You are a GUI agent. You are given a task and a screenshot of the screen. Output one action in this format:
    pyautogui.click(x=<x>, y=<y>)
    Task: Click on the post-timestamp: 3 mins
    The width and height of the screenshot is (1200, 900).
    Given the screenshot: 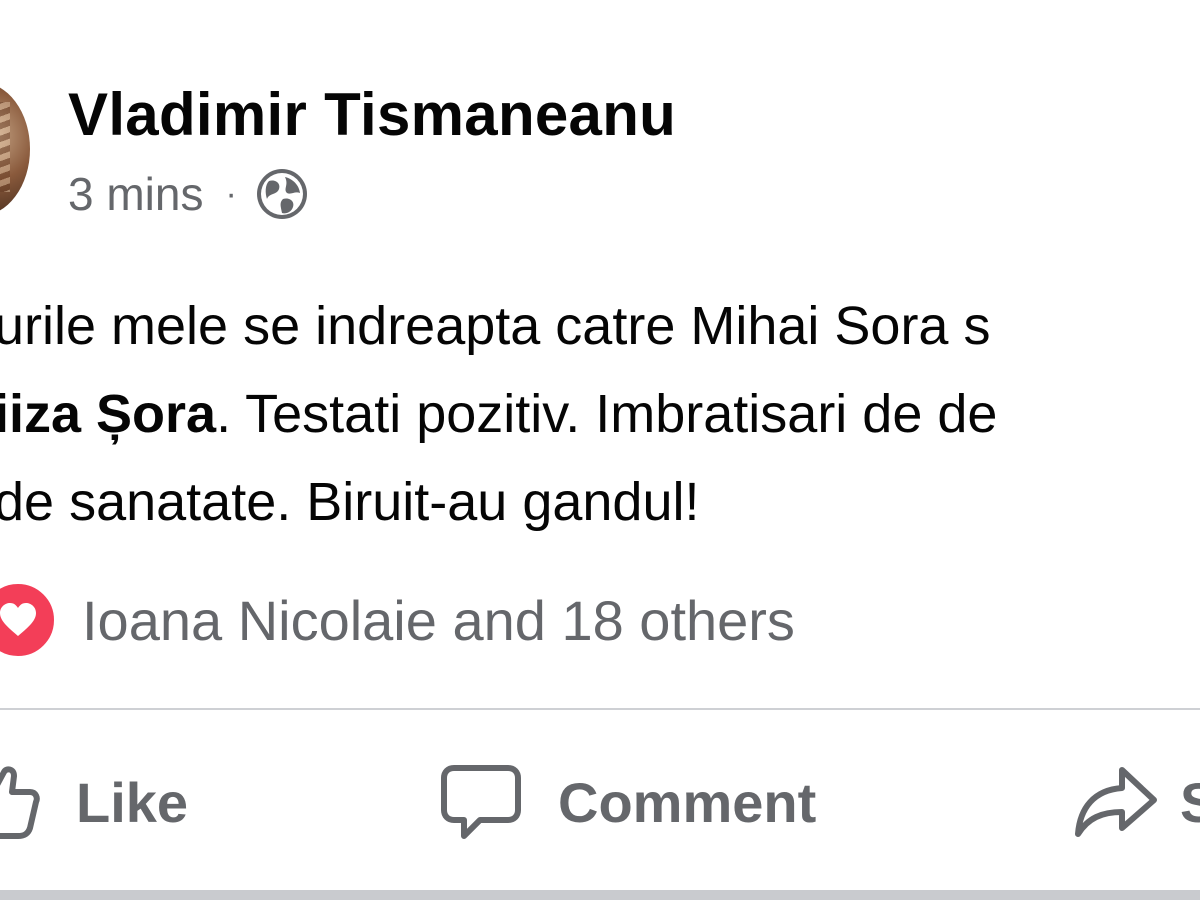 What is the action you would take?
    pyautogui.click(x=135, y=194)
    